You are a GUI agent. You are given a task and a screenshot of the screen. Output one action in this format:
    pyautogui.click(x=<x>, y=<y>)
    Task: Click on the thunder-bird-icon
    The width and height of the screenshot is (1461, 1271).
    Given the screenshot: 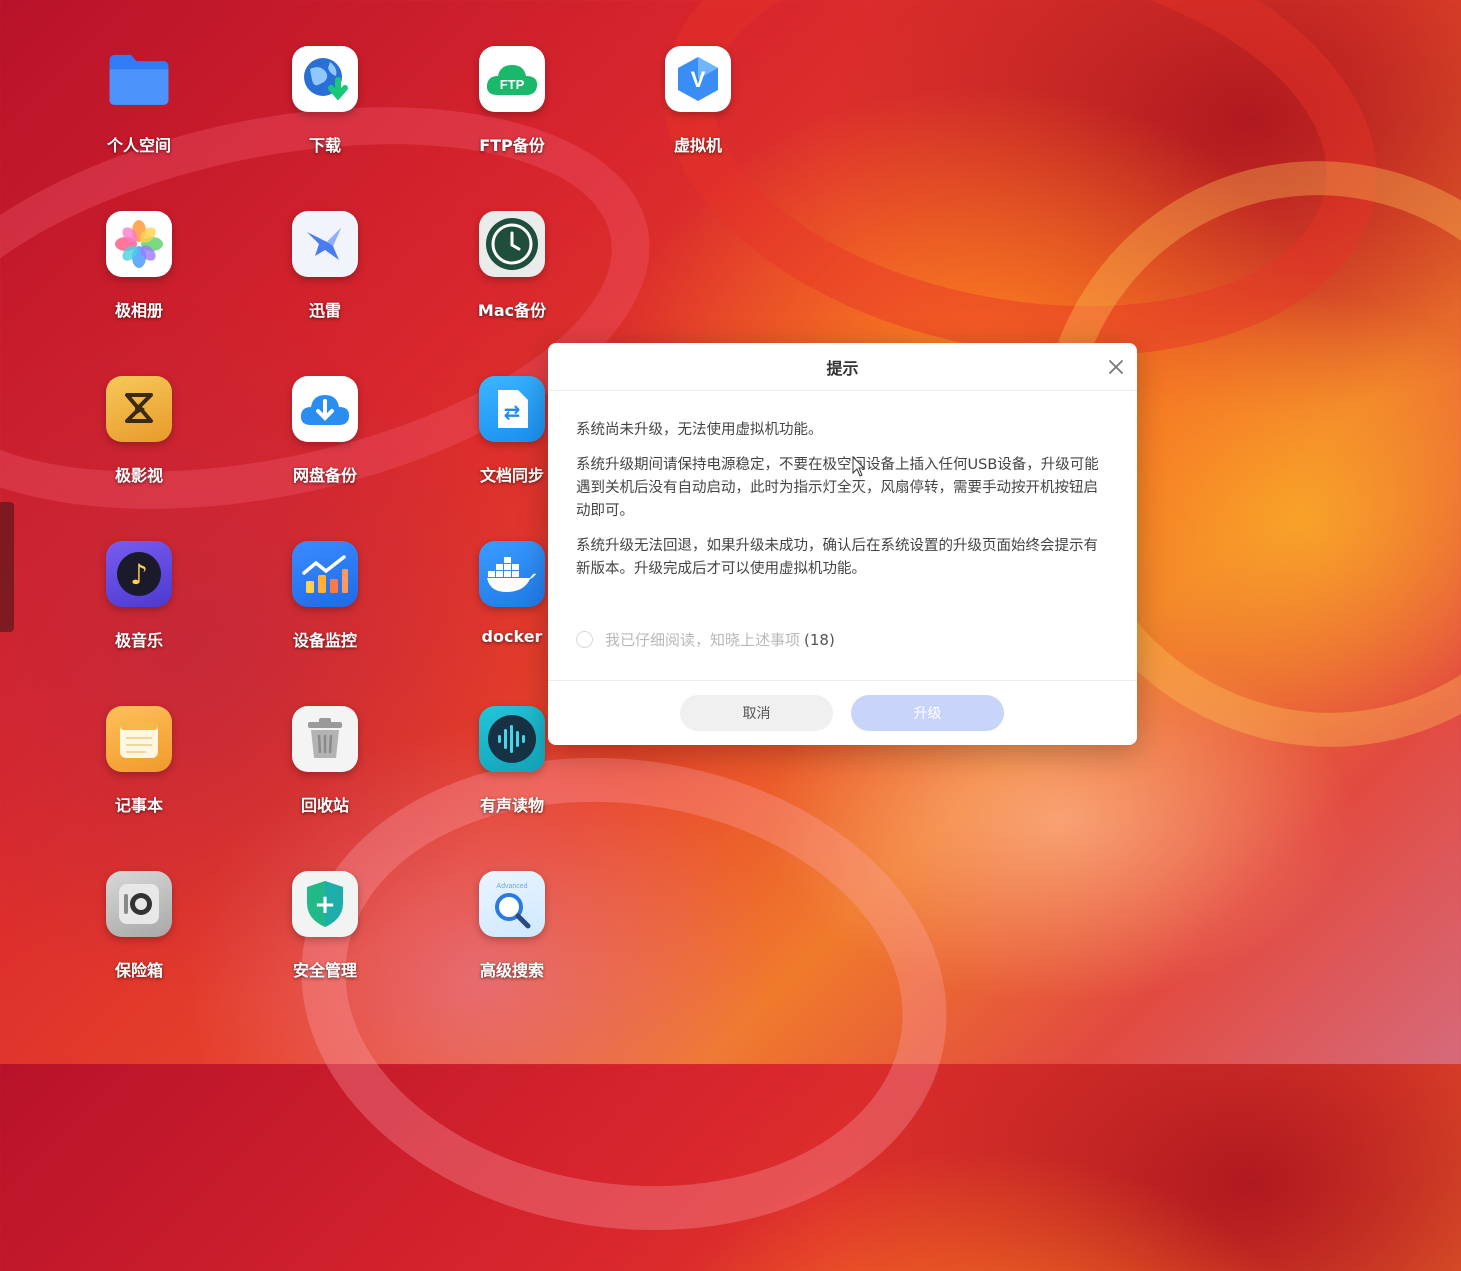 What is the action you would take?
    pyautogui.click(x=325, y=244)
    